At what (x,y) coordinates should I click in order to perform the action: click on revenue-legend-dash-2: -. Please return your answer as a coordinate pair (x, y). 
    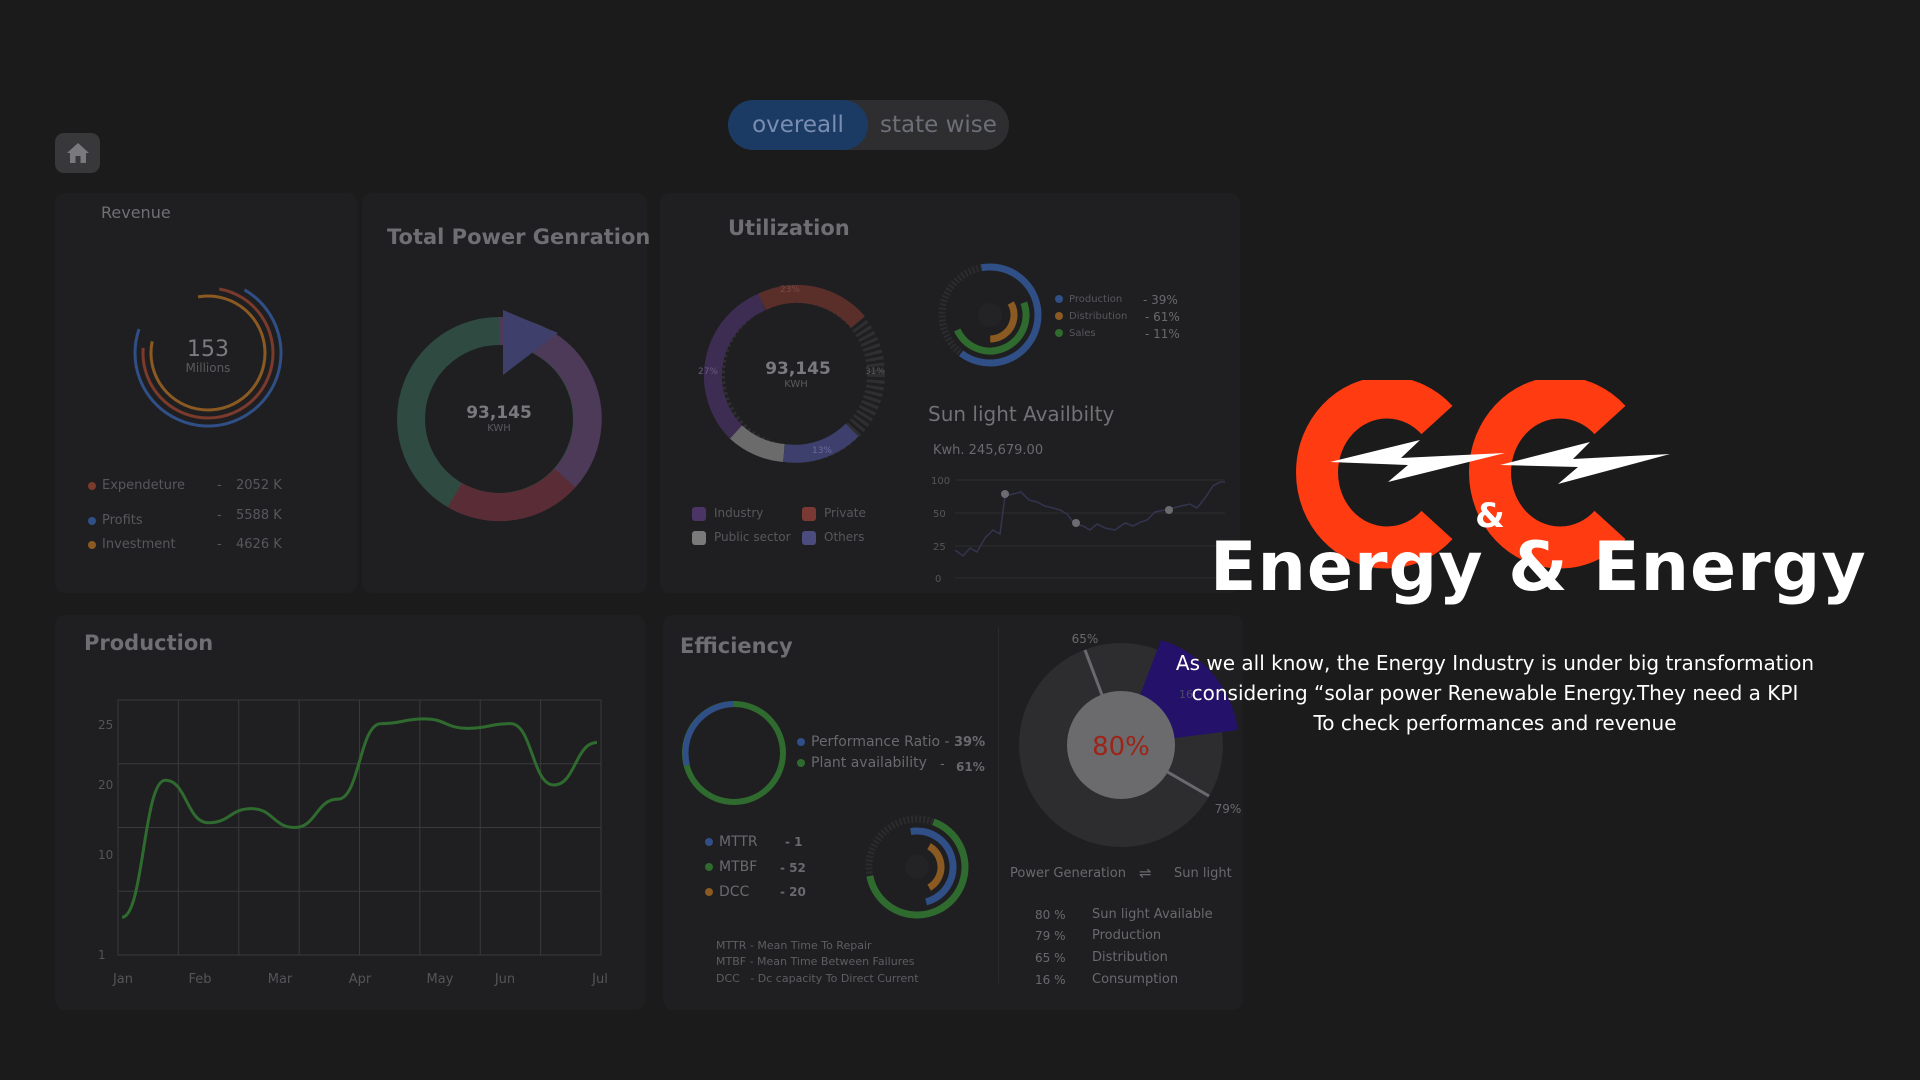
    Looking at the image, I should click on (219, 515).